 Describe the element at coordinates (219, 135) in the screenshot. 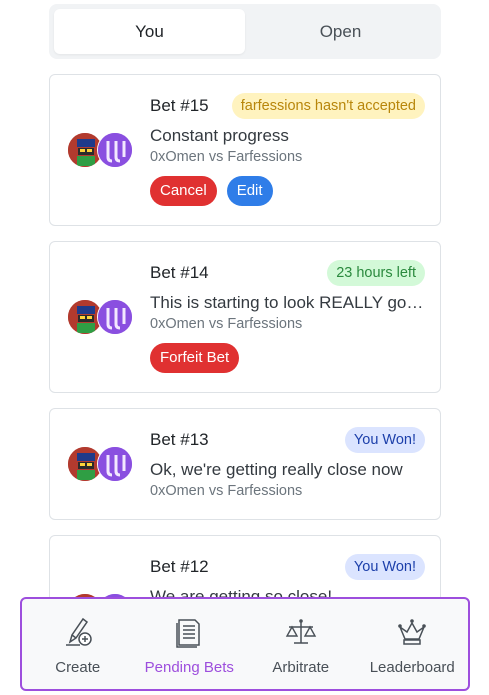

I see `bet-title: Constant progress` at that location.